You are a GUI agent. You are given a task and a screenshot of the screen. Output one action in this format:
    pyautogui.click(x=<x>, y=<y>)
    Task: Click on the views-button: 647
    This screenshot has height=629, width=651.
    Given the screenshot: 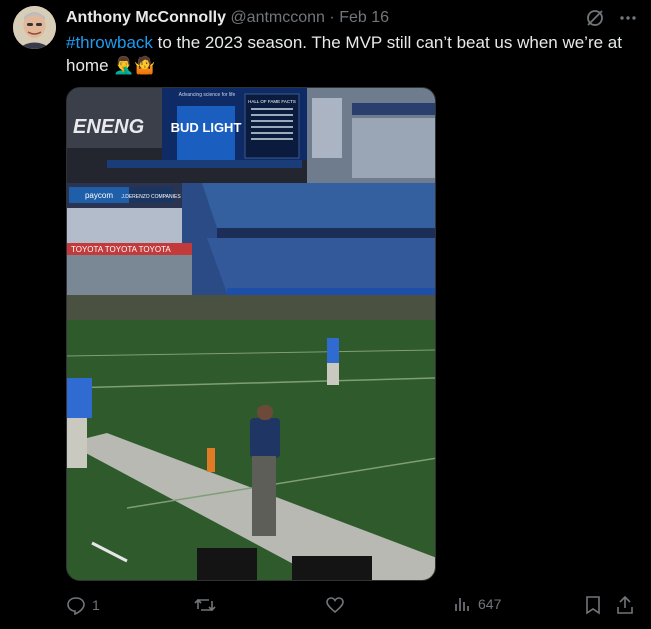 What is the action you would take?
    pyautogui.click(x=477, y=604)
    